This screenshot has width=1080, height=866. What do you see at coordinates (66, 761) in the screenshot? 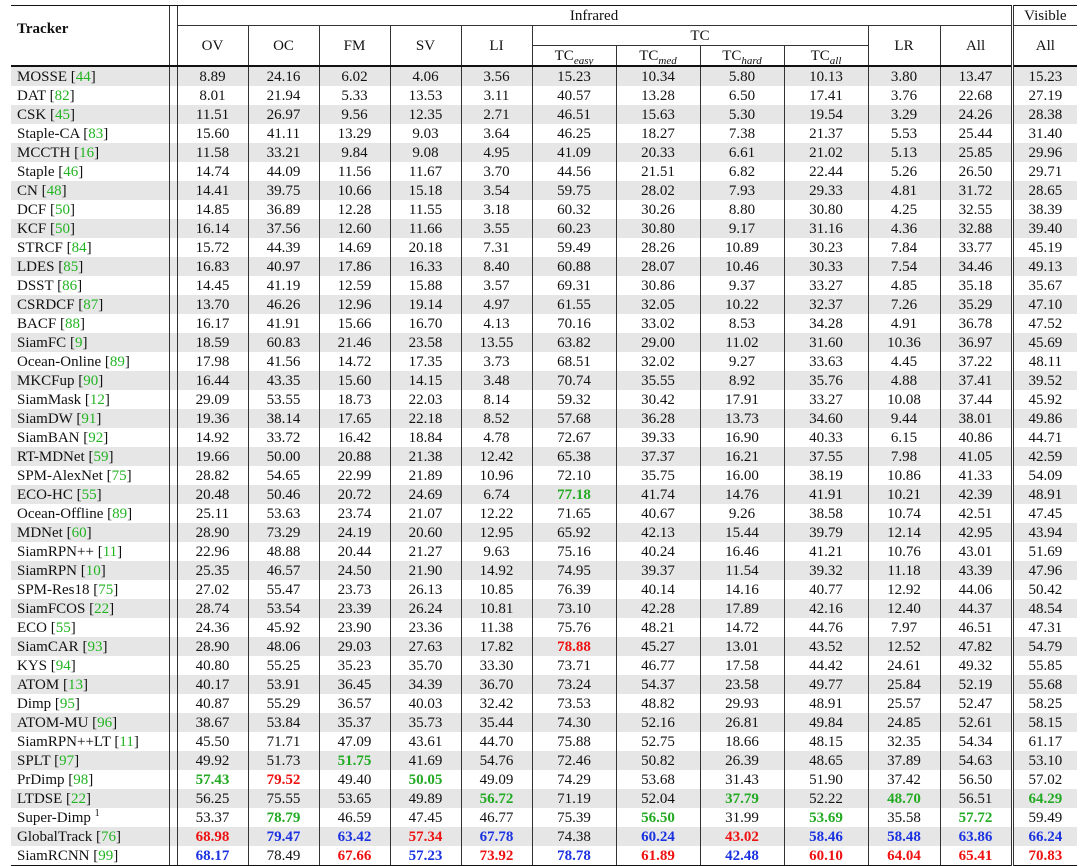
I see `citation-link: 97` at bounding box center [66, 761].